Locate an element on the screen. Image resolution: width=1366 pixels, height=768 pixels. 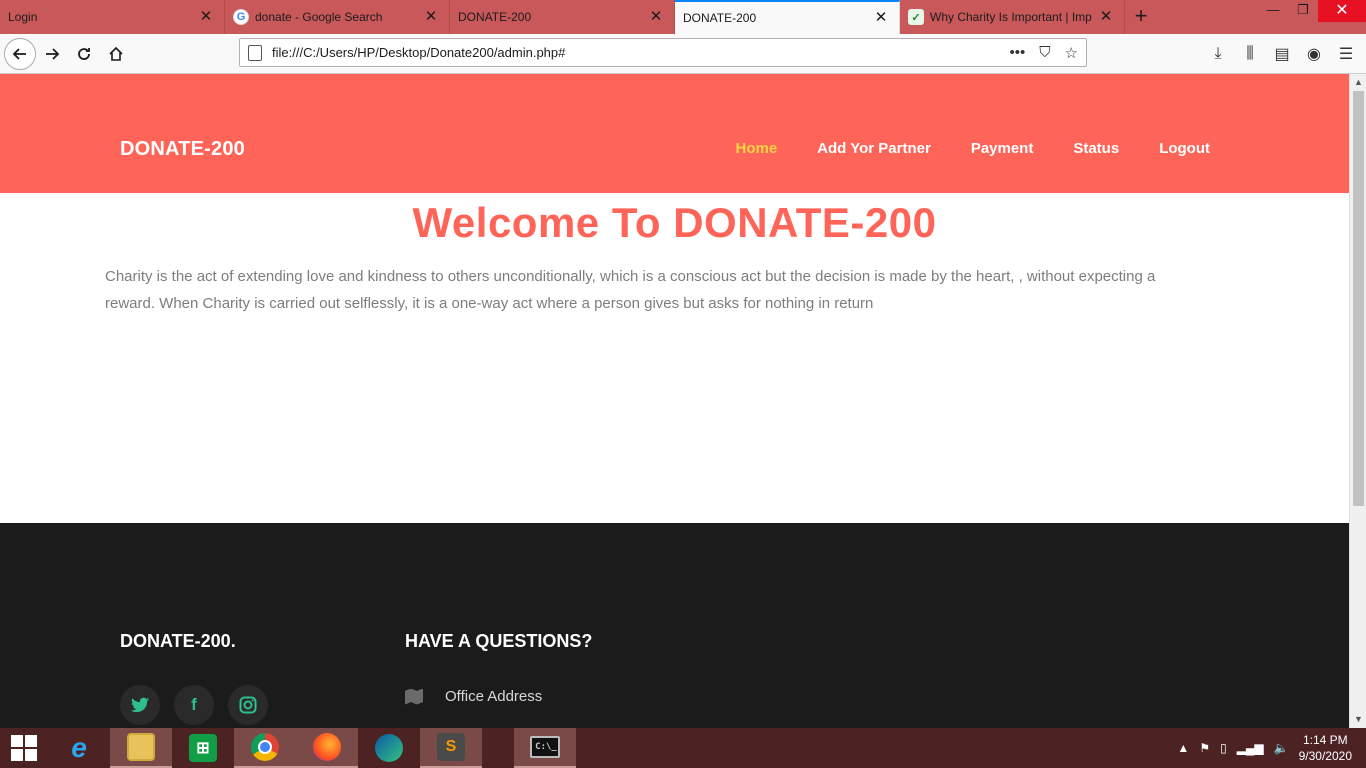
start-button is located at coordinates (24, 748).